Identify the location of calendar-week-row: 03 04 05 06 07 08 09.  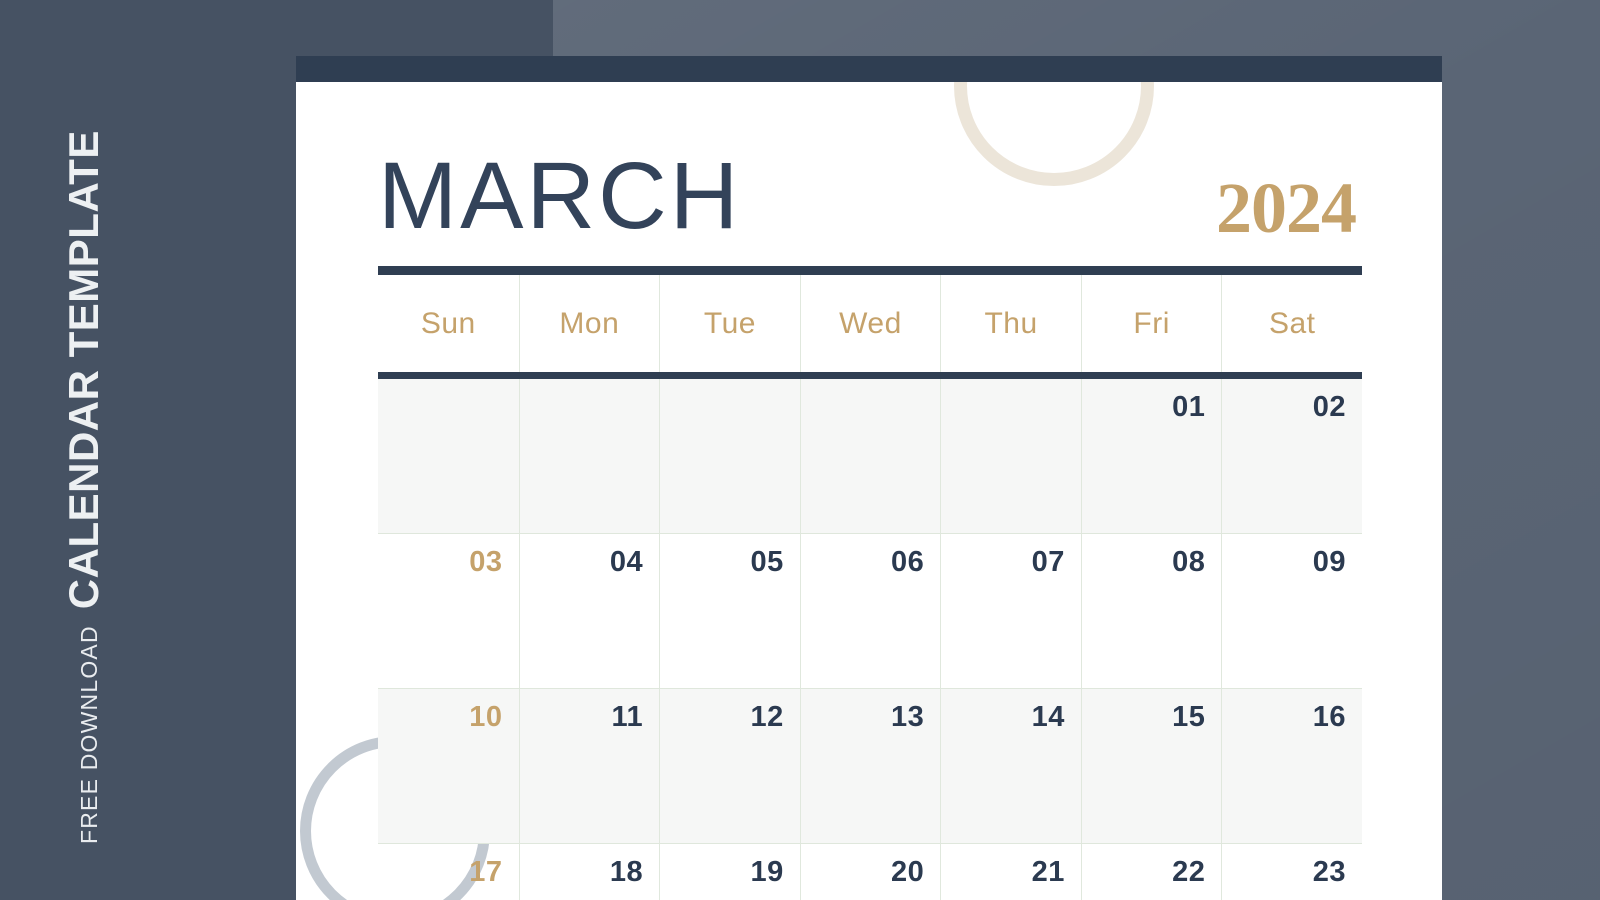
(870, 611).